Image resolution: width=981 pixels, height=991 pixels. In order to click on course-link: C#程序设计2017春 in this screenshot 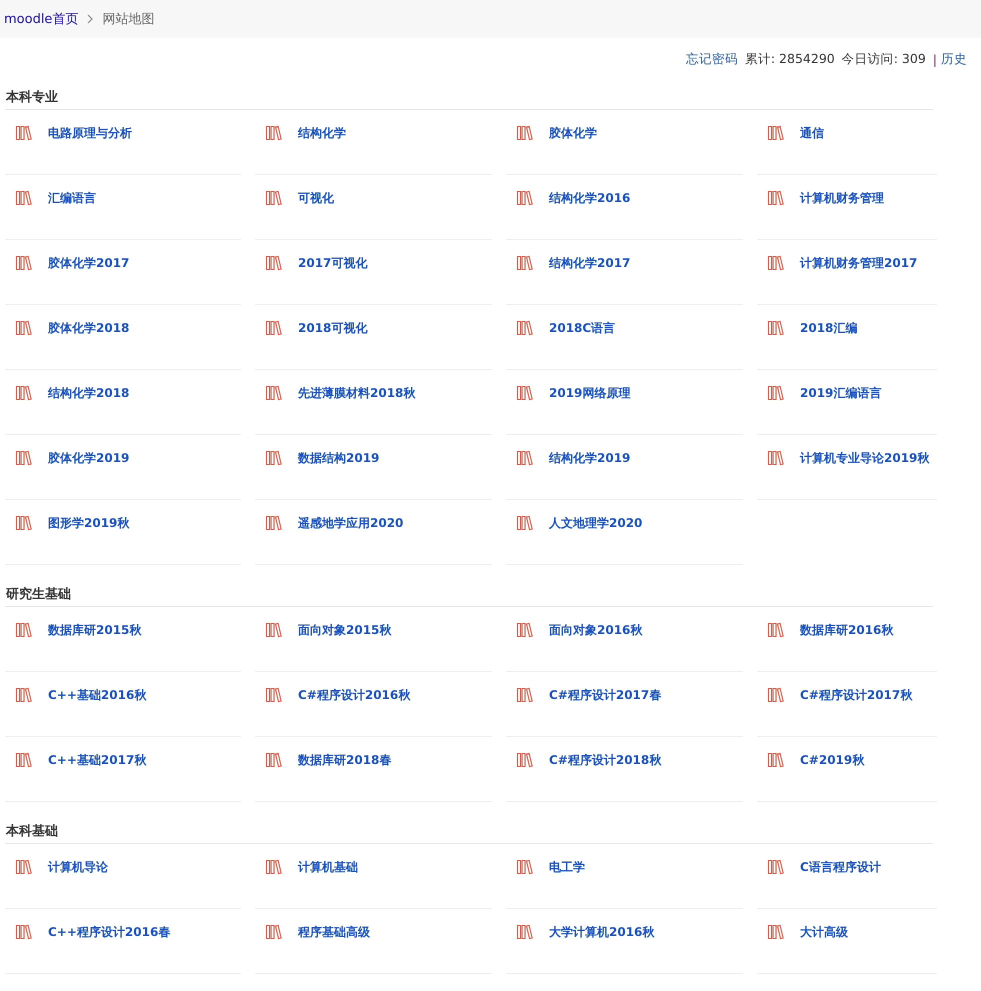, I will do `click(605, 695)`.